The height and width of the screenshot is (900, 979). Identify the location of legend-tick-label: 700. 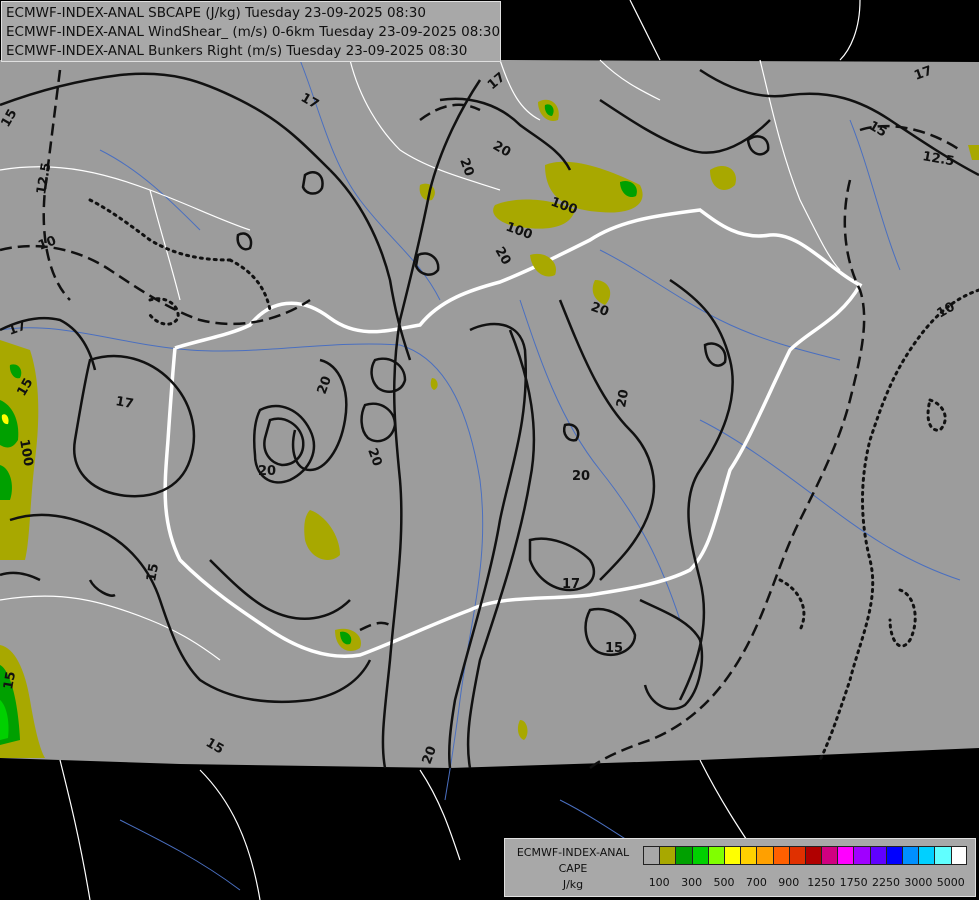
(756, 882).